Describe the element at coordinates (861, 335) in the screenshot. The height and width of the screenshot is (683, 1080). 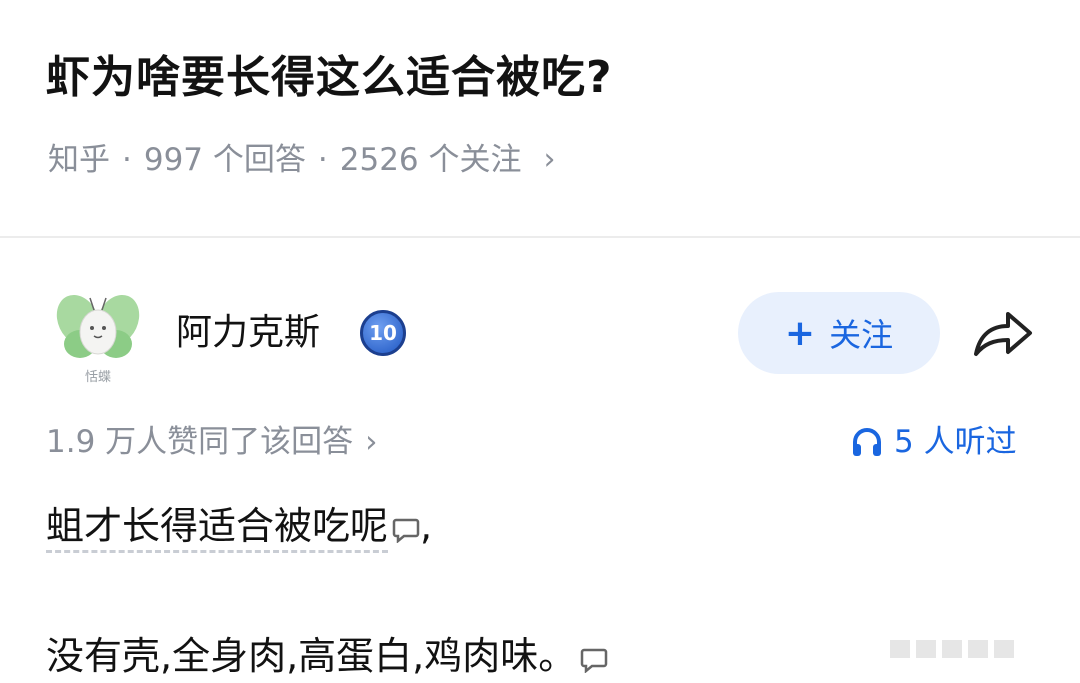
I see `follow-label: 关注` at that location.